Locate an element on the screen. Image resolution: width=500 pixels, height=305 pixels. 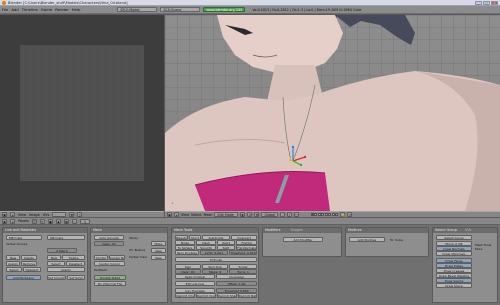
double-sided-toggle: Double Sided is located at coordinates (110, 277).